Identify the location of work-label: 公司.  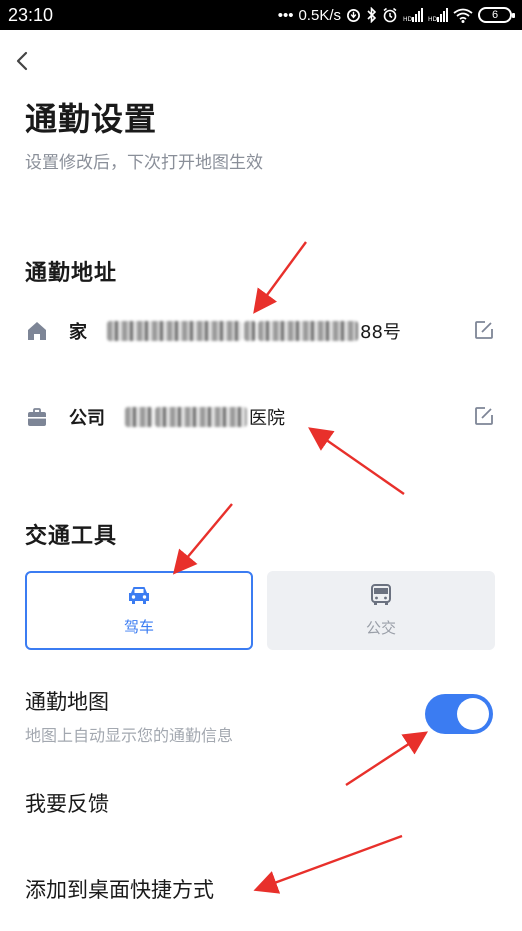
(87, 418).